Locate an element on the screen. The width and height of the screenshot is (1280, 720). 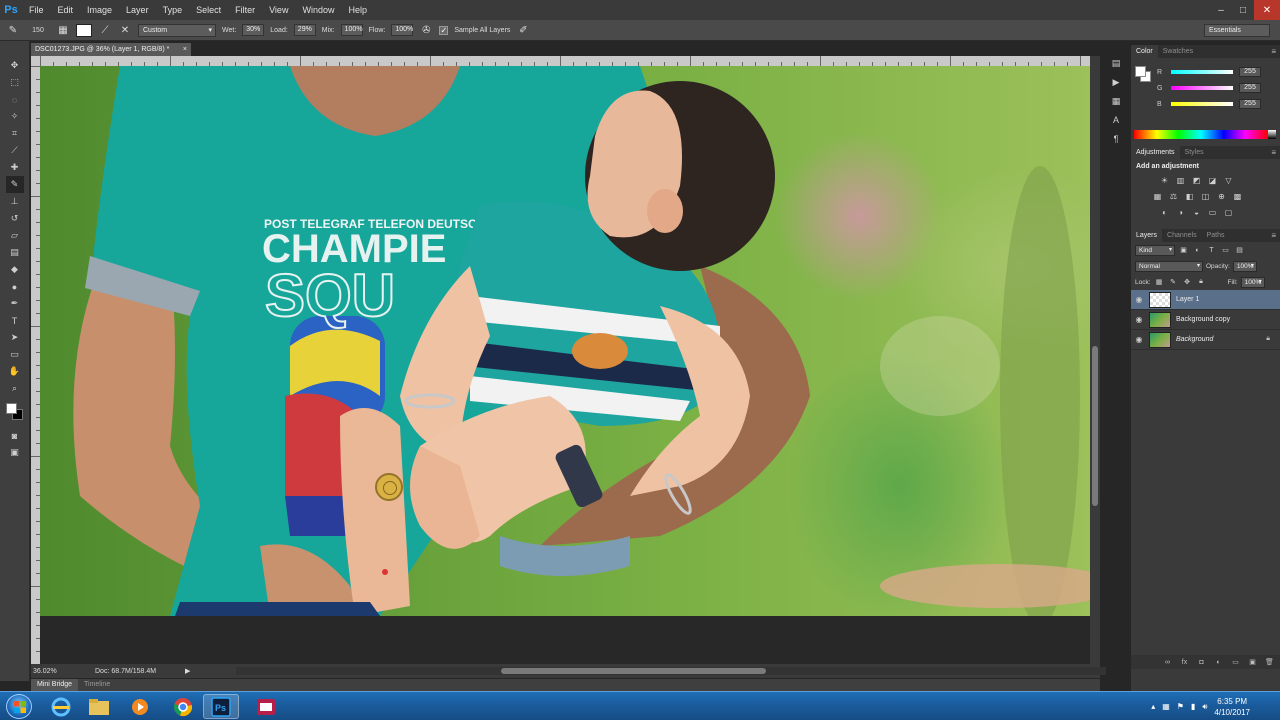
clean-brush-icon: ✕ is located at coordinates (125, 30).